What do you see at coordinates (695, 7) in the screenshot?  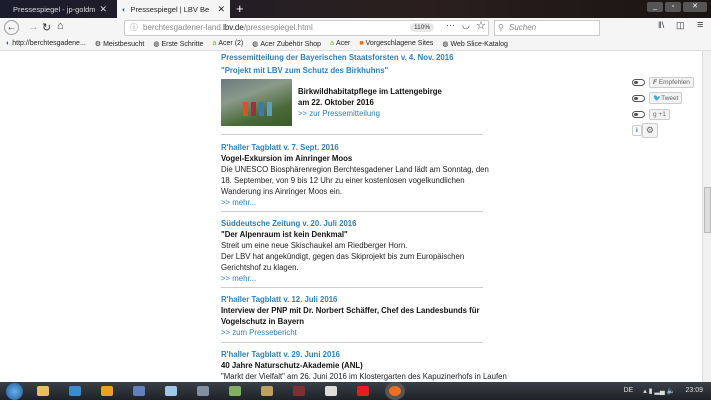 I see `close-window-button: ✕` at bounding box center [695, 7].